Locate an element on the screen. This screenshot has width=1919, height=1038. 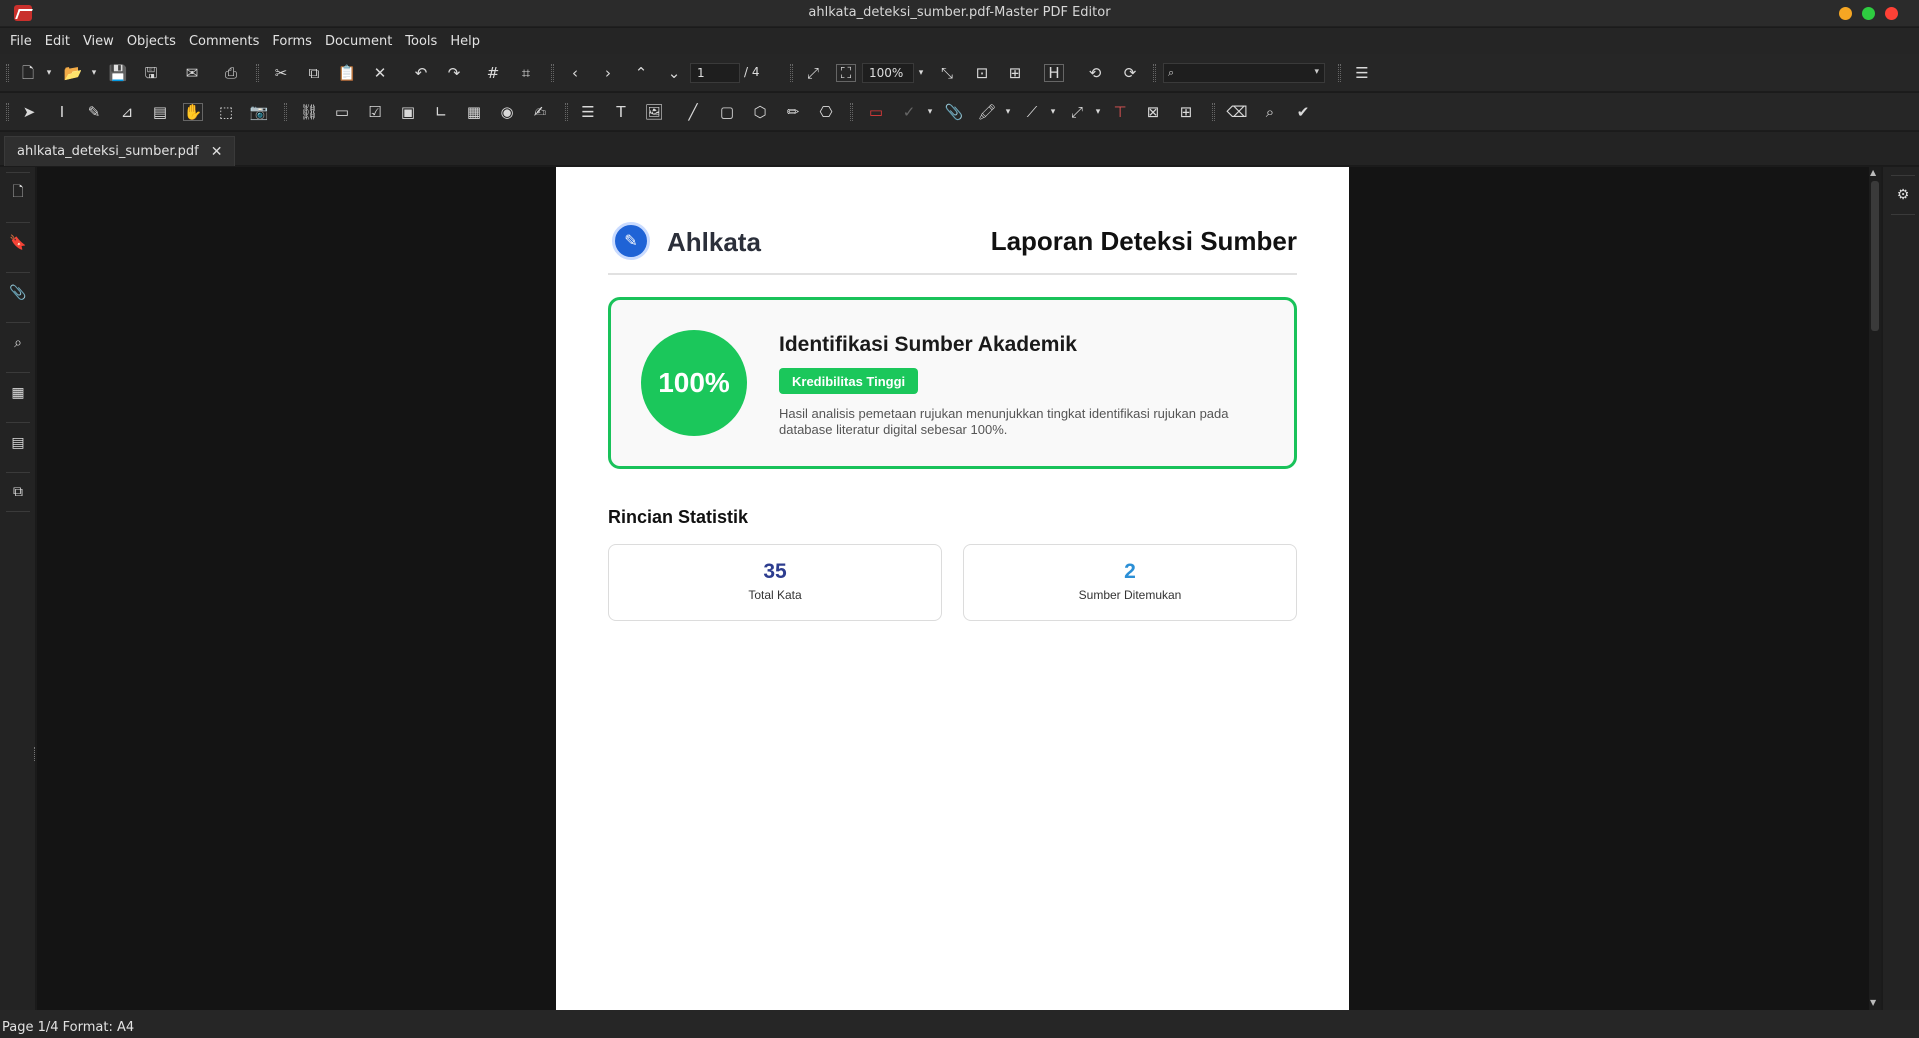
hand-icon: ✋ is located at coordinates (193, 112).